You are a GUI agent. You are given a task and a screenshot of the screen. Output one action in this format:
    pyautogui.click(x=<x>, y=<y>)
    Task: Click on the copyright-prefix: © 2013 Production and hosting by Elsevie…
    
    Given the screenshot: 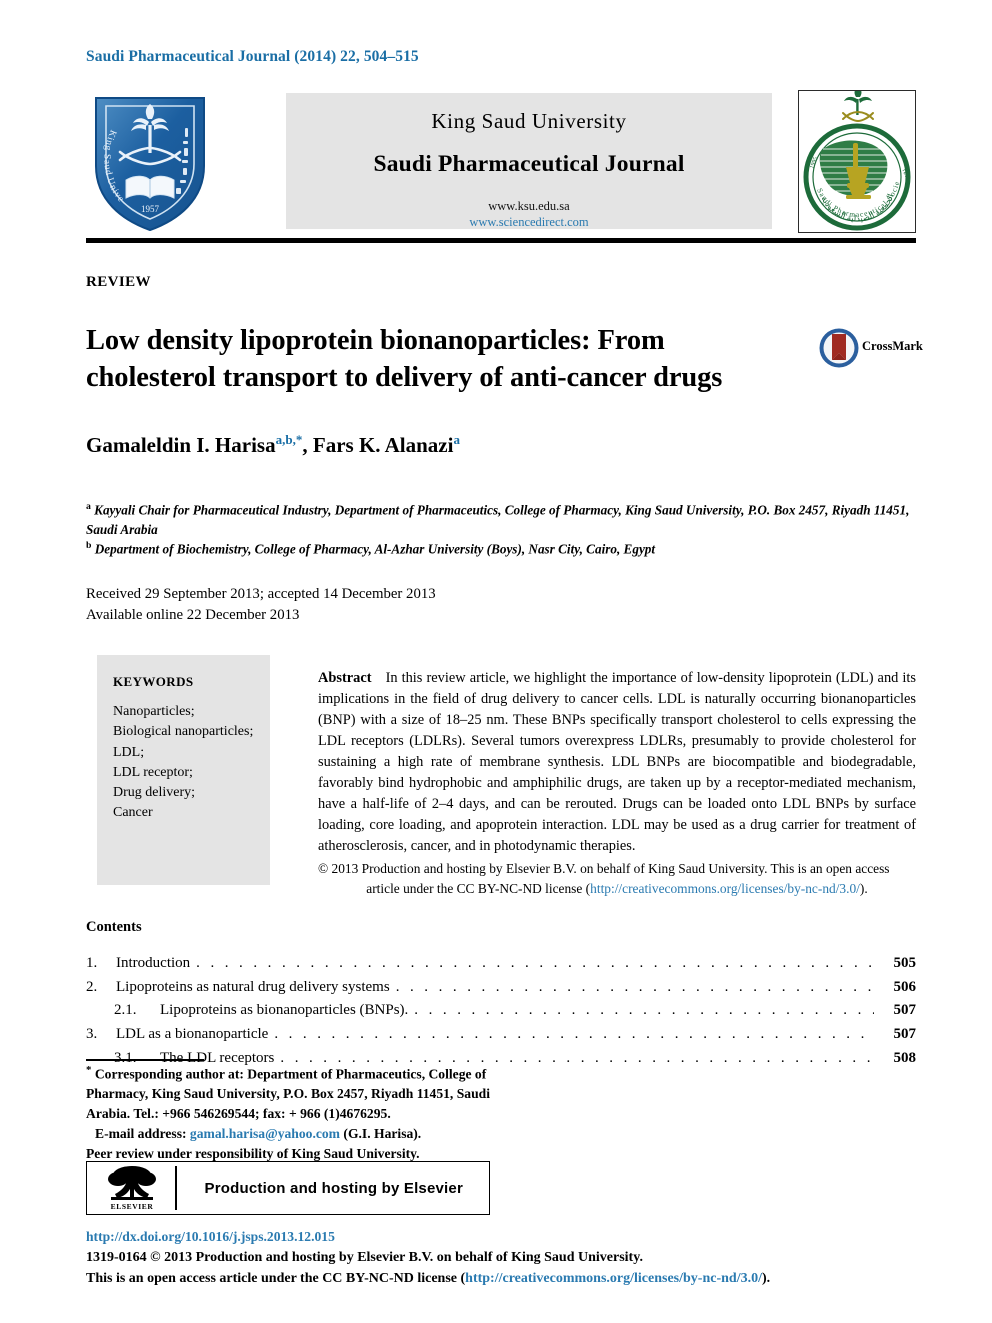 What is the action you would take?
    pyautogui.click(x=604, y=869)
    